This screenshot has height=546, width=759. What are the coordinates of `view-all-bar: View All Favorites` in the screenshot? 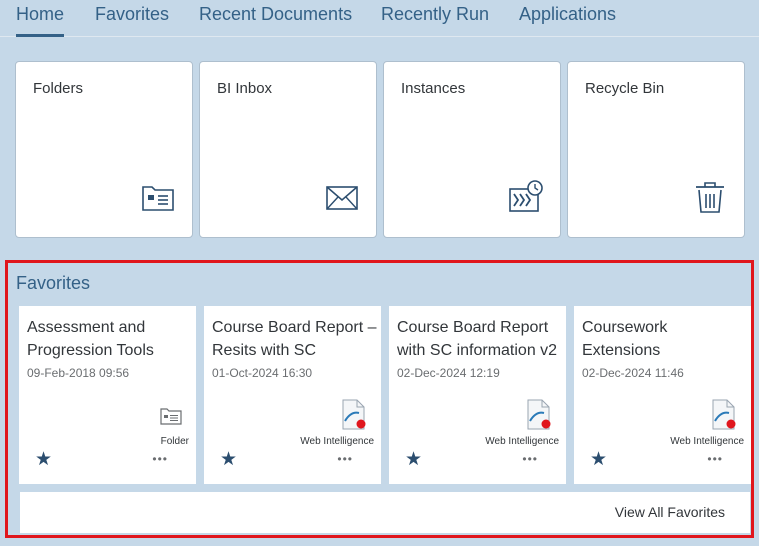 It's located at (385, 512).